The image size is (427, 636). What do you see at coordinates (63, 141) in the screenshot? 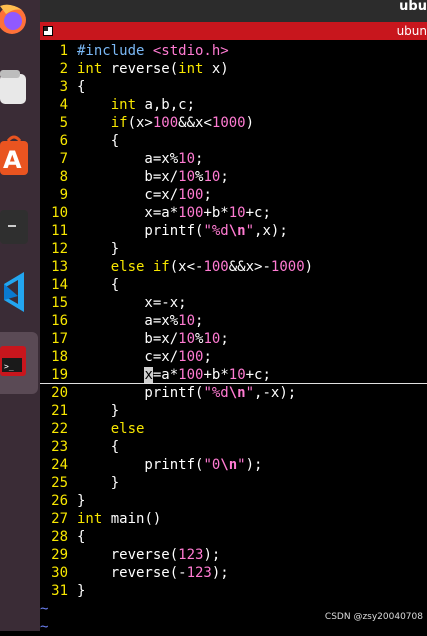
I see `line-number: 6` at bounding box center [63, 141].